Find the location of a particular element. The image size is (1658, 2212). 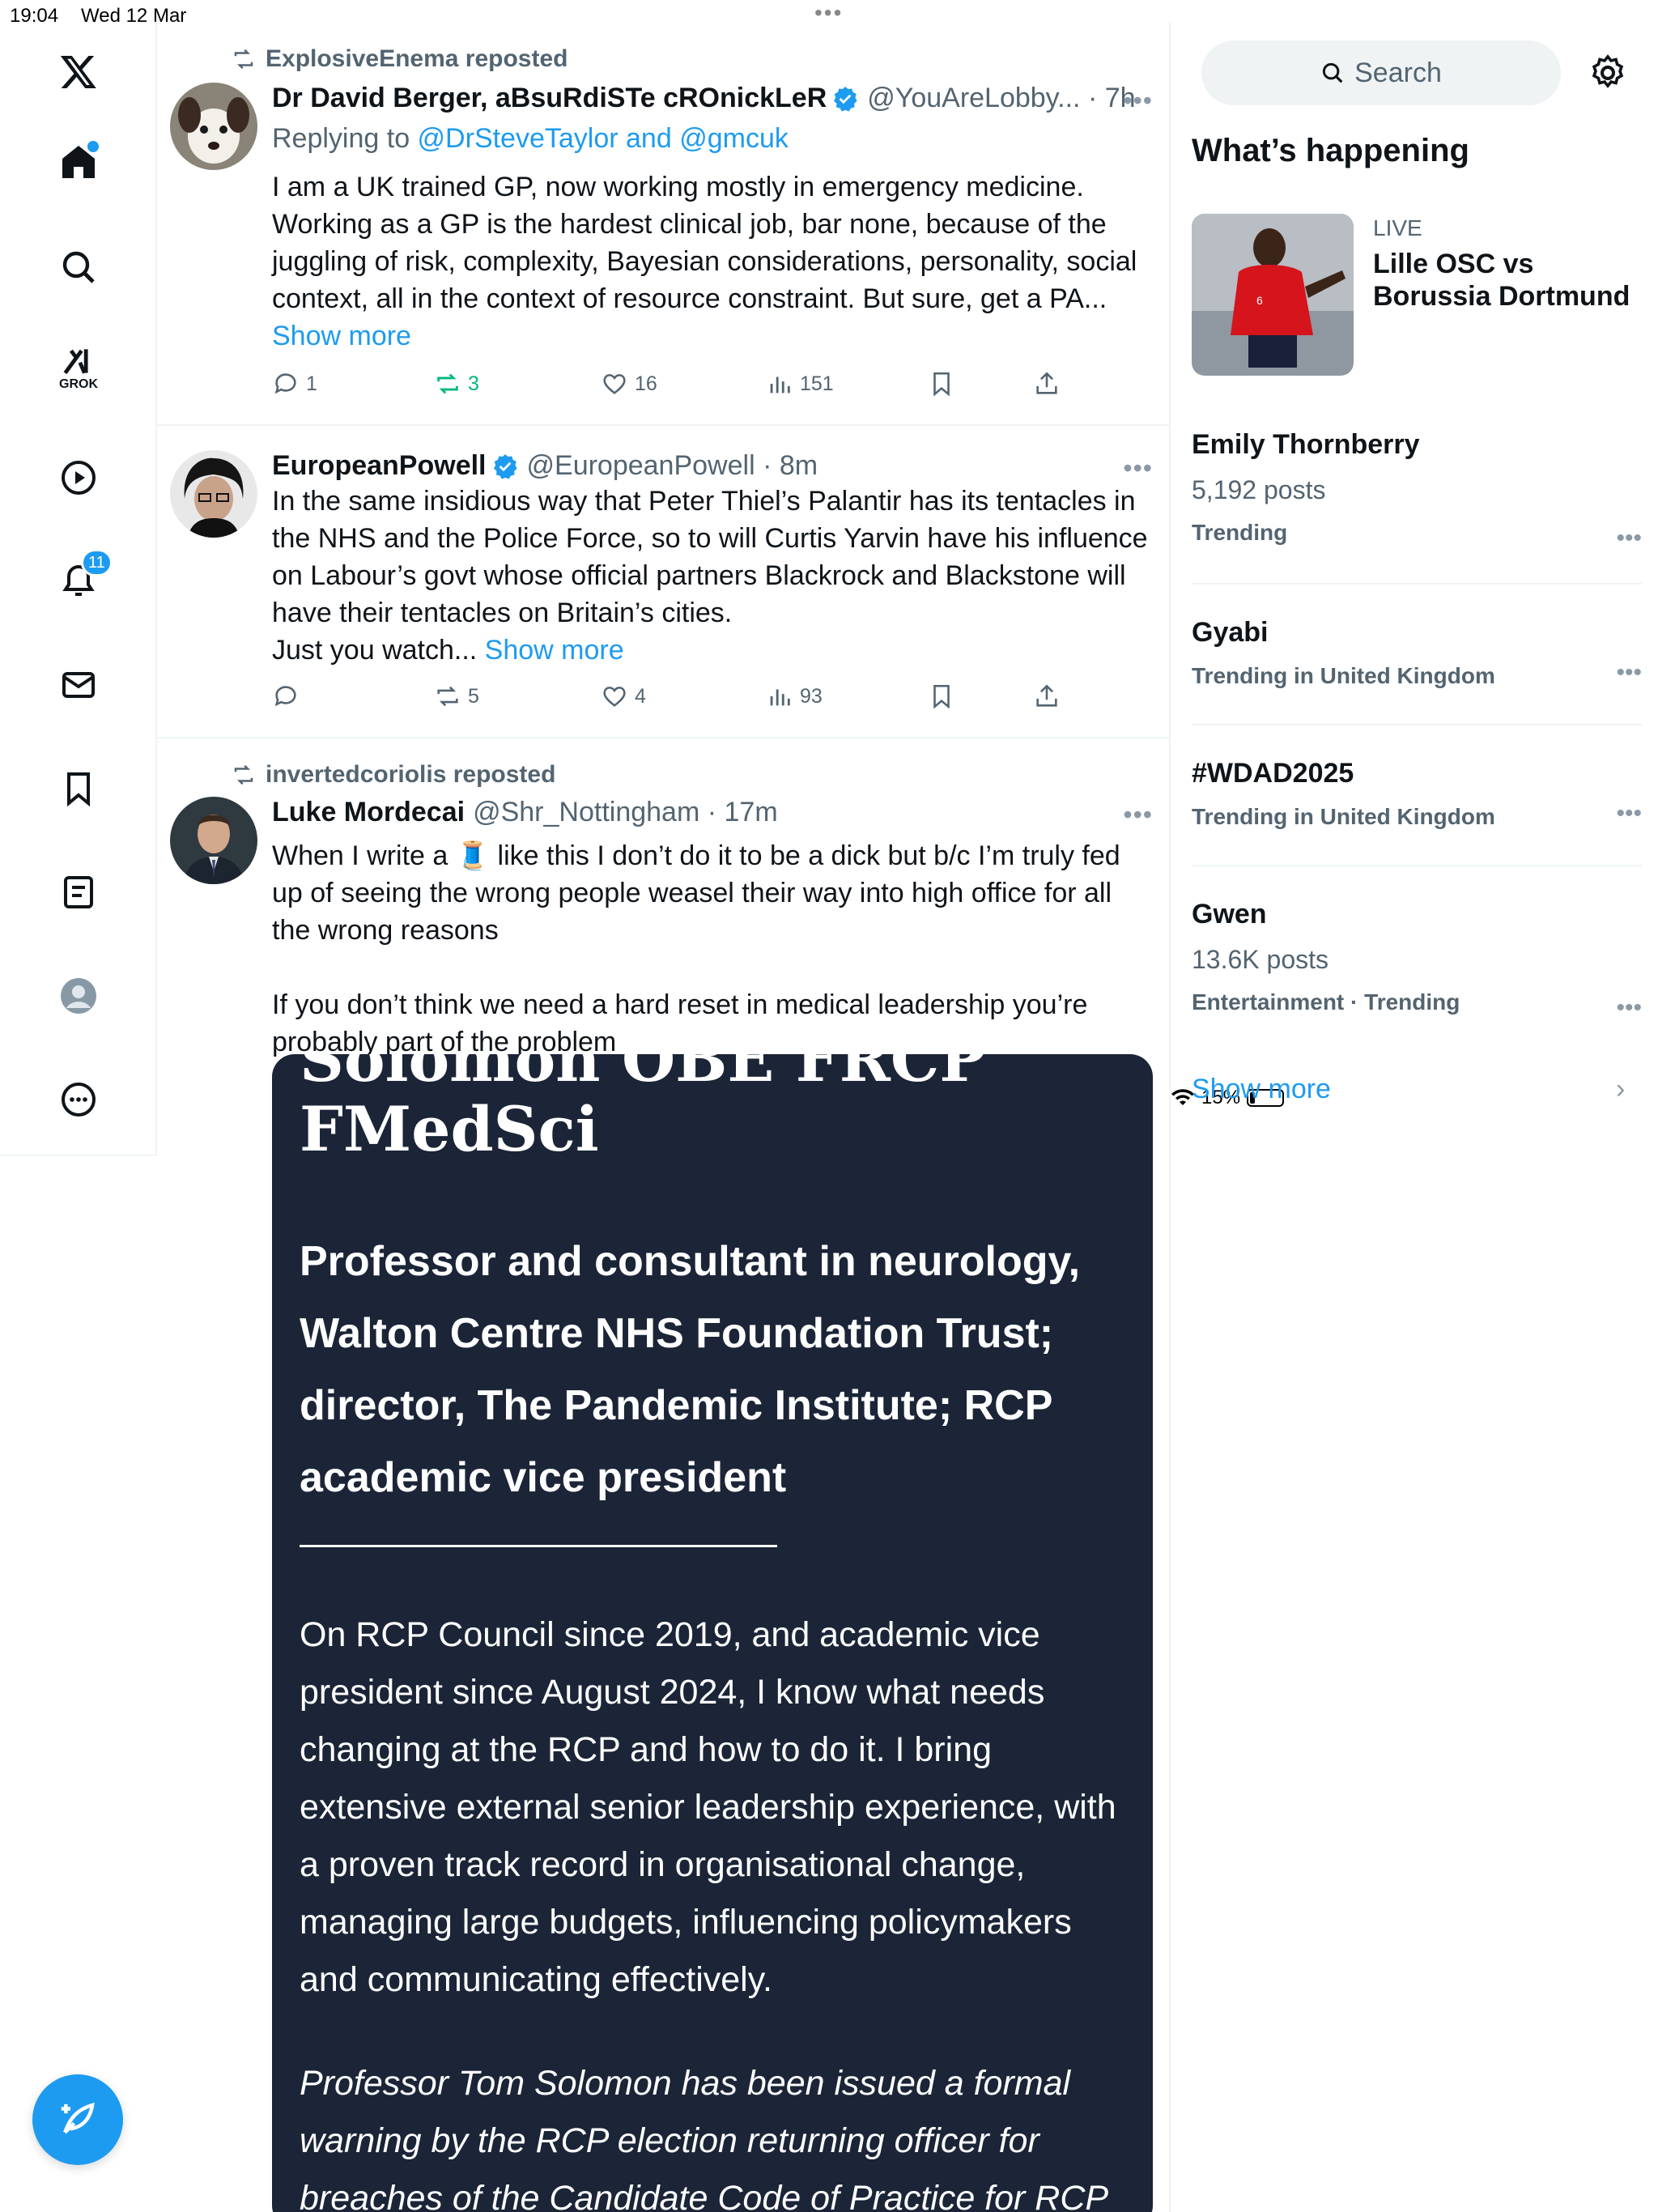

reply-button is located at coordinates (353, 697).